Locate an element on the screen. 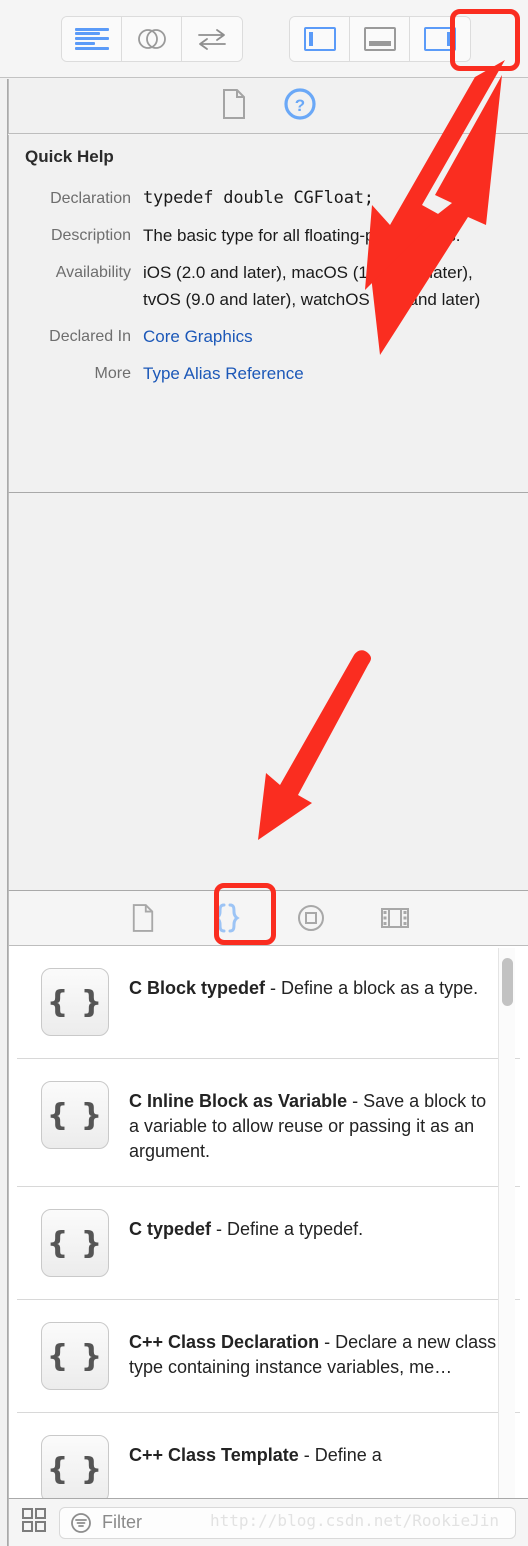  row-label: More is located at coordinates (112, 373).